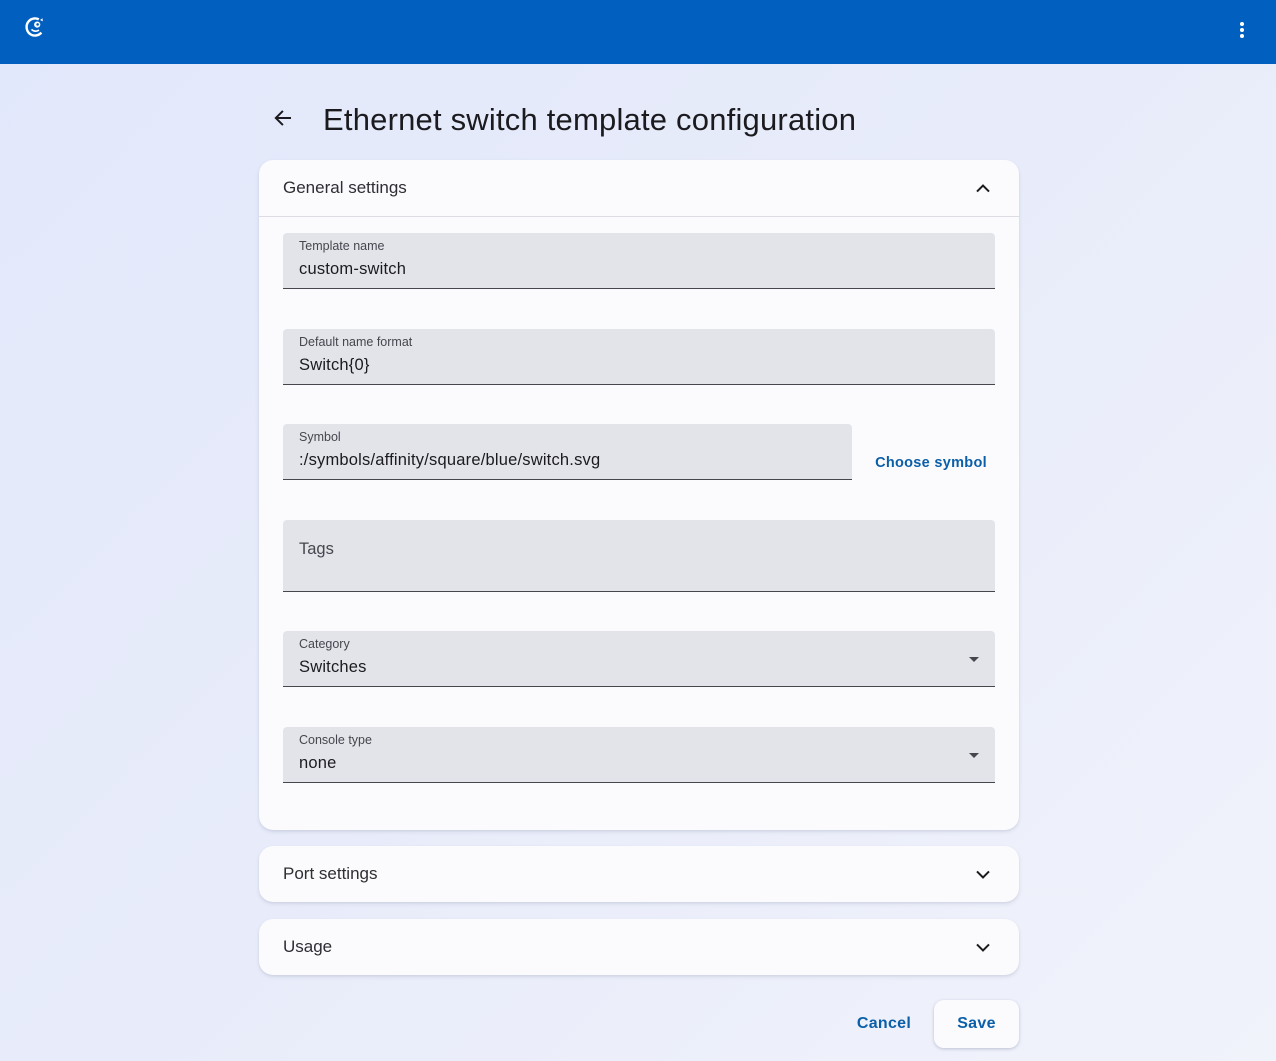 The width and height of the screenshot is (1276, 1061). I want to click on general-settings-header: General settings, so click(639, 188).